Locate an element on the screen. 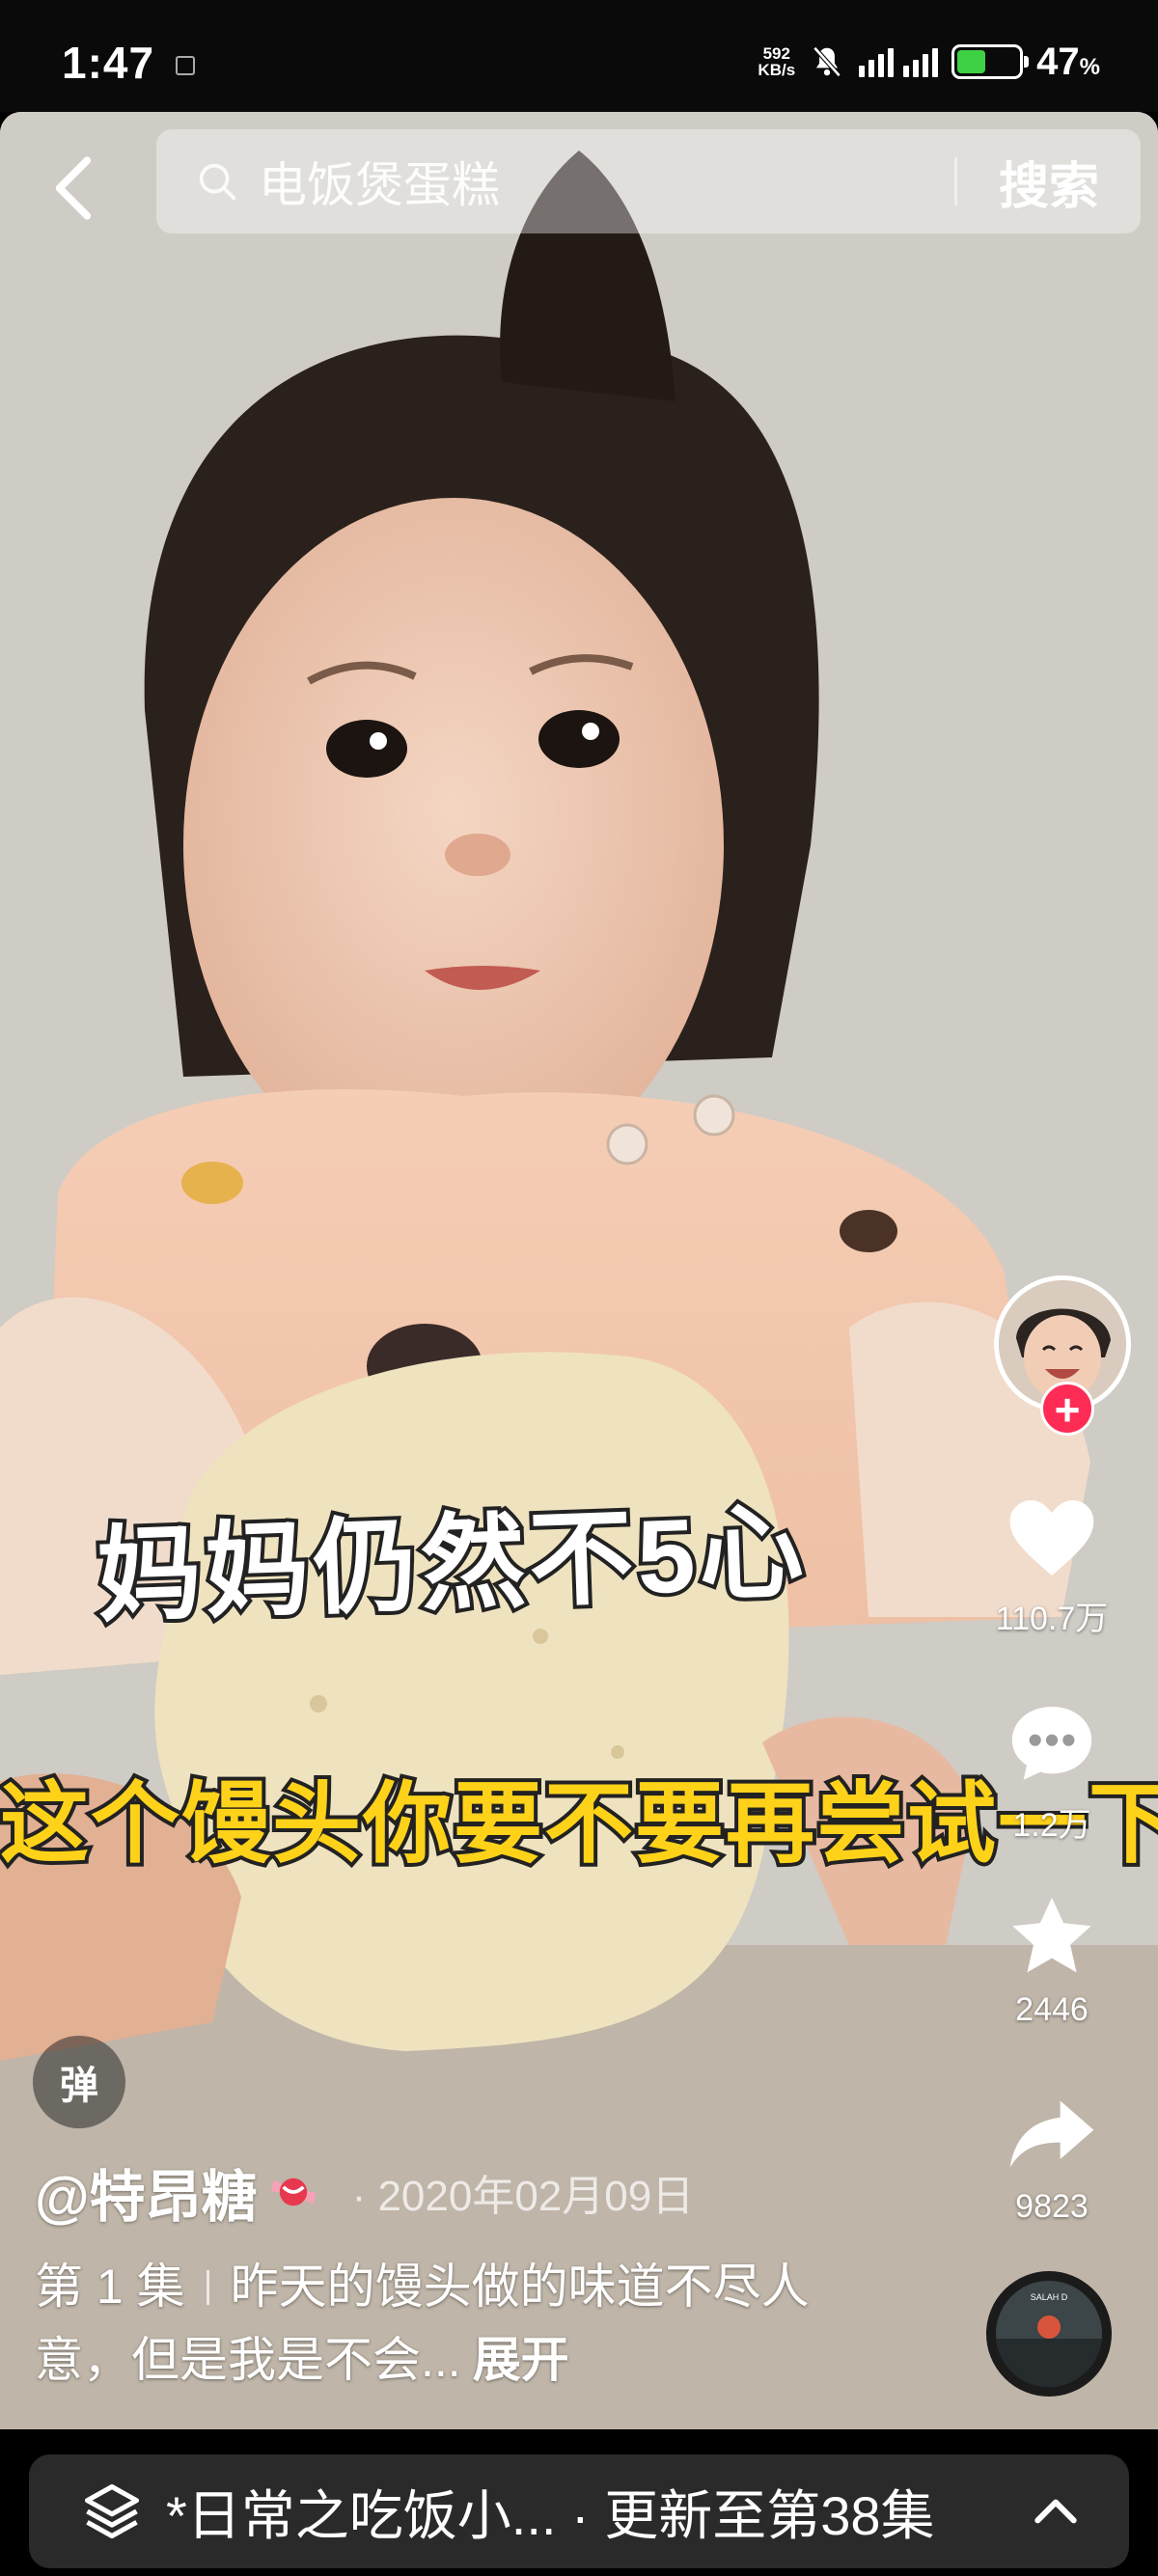 This screenshot has width=1158, height=2576. video-subtitle-primary: 妈妈仍然不5心 is located at coordinates (452, 1564).